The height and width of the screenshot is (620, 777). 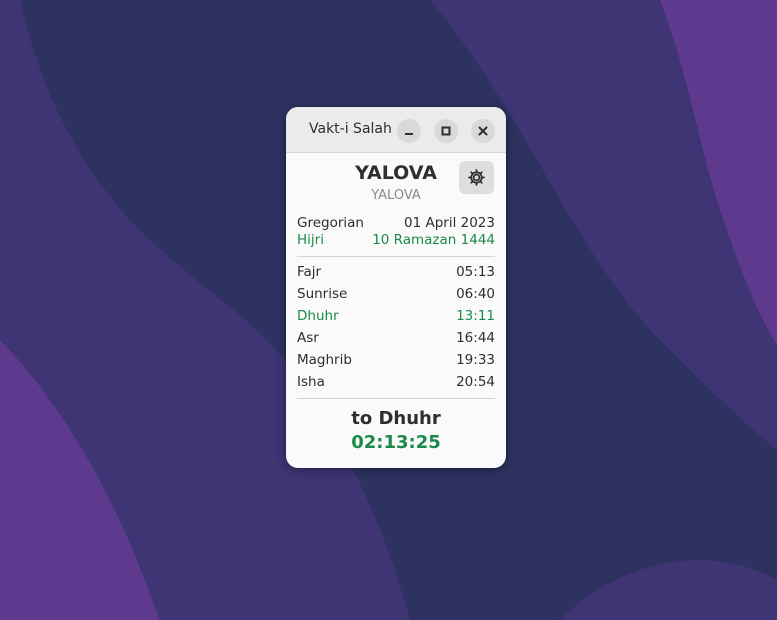 What do you see at coordinates (318, 316) in the screenshot?
I see `prayer-name: Dhuhr` at bounding box center [318, 316].